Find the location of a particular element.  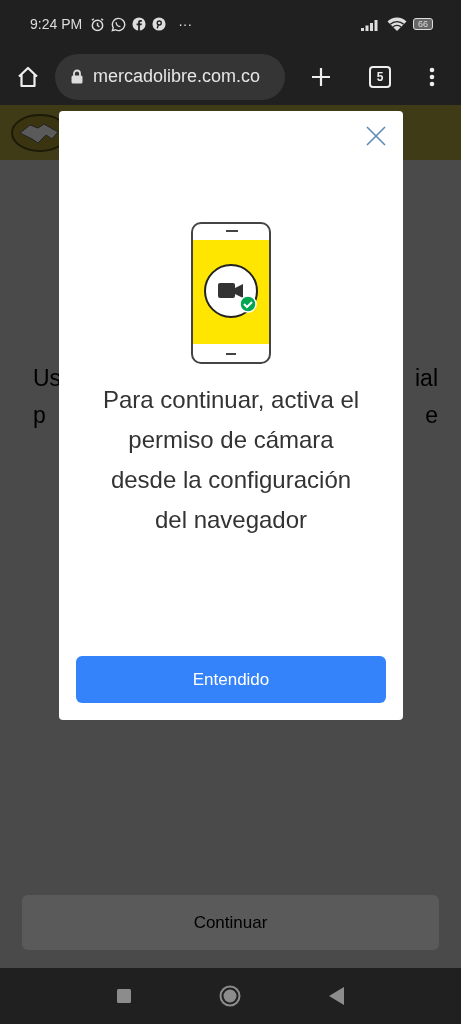

wifi-icon is located at coordinates (397, 24).